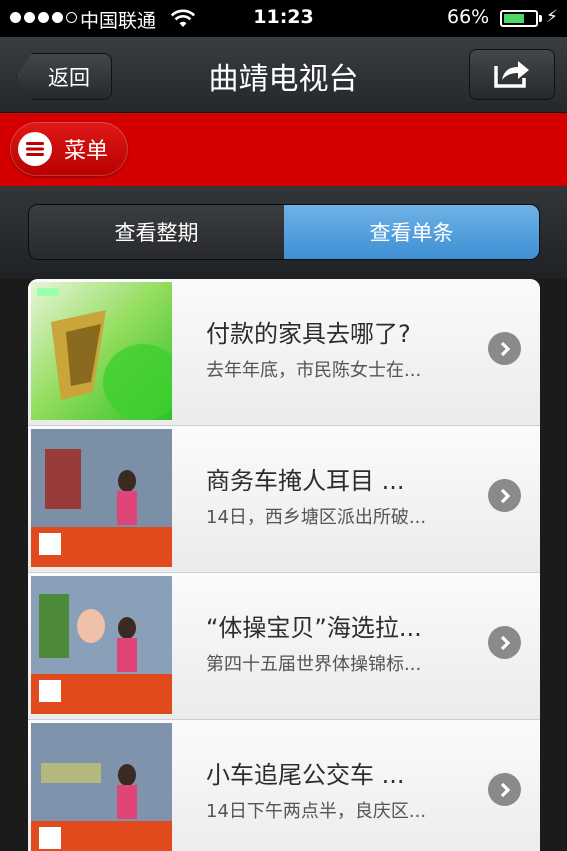 The image size is (567, 851). Describe the element at coordinates (552, 17) in the screenshot. I see `charging-bolt-icon: ⚡` at that location.